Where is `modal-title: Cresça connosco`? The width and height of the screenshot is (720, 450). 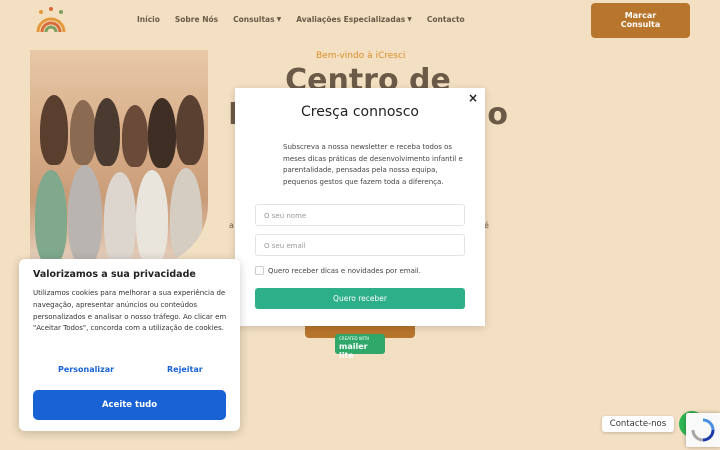
modal-title: Cresça connosco is located at coordinates (360, 112).